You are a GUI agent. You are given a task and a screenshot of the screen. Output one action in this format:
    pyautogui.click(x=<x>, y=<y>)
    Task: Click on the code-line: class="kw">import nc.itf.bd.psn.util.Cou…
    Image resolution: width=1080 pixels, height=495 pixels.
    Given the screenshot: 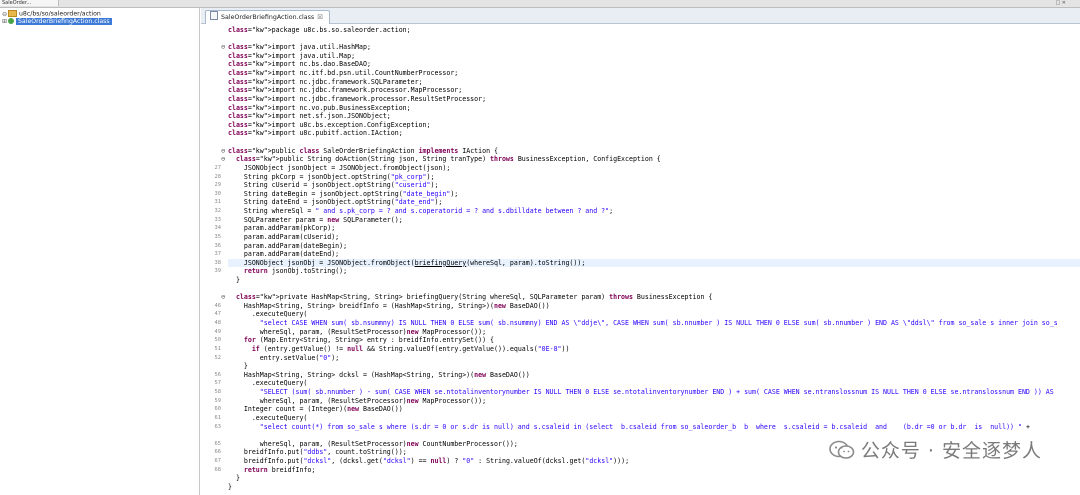 What is the action you would take?
    pyautogui.click(x=654, y=73)
    